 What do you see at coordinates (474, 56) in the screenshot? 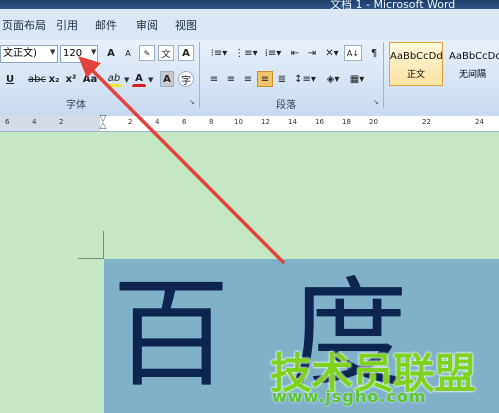
I see `style-no-spacing-sample: AaBbCcDd` at bounding box center [474, 56].